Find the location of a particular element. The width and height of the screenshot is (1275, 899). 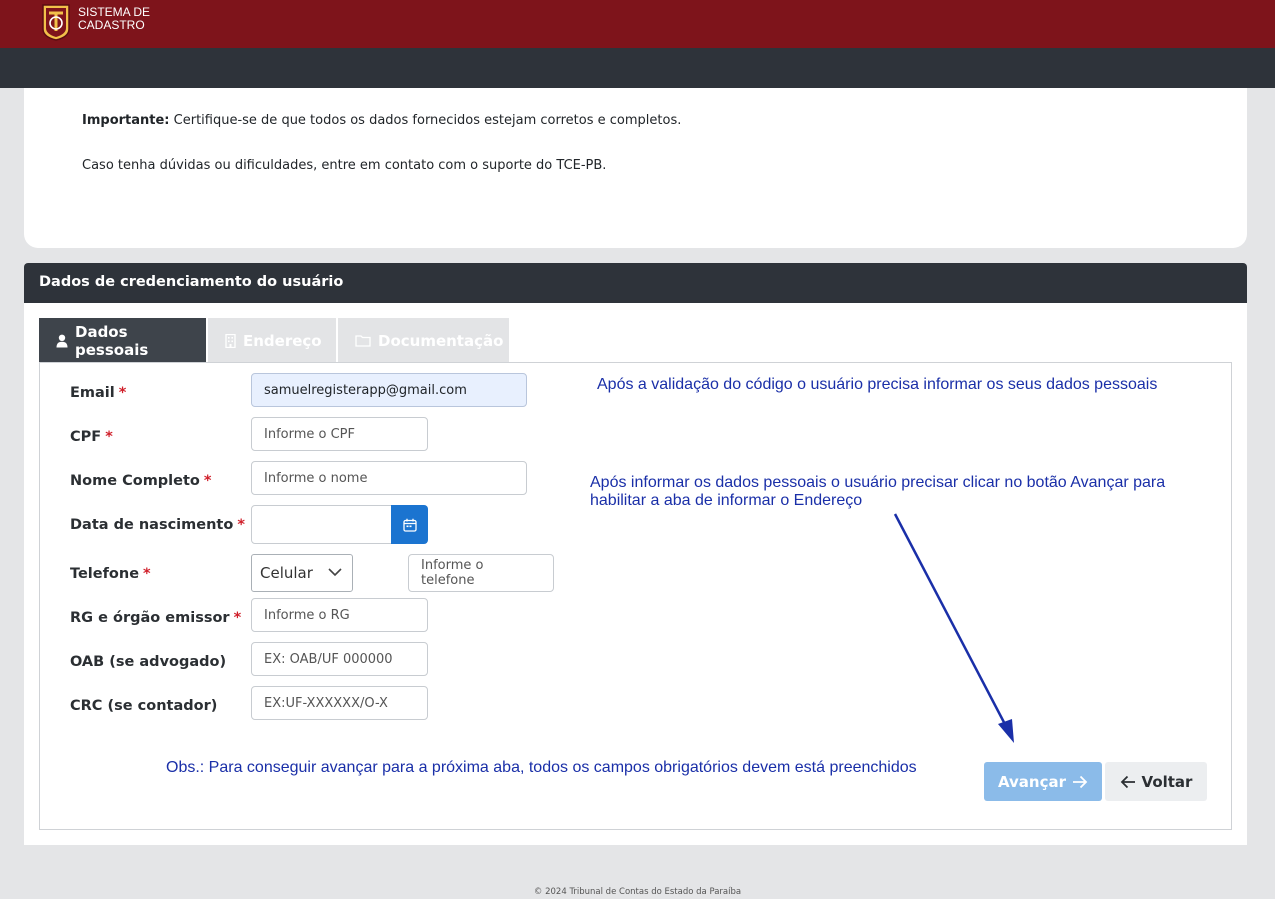

crc-field: EX:UF-XXXXXX/O-X is located at coordinates (339, 703).